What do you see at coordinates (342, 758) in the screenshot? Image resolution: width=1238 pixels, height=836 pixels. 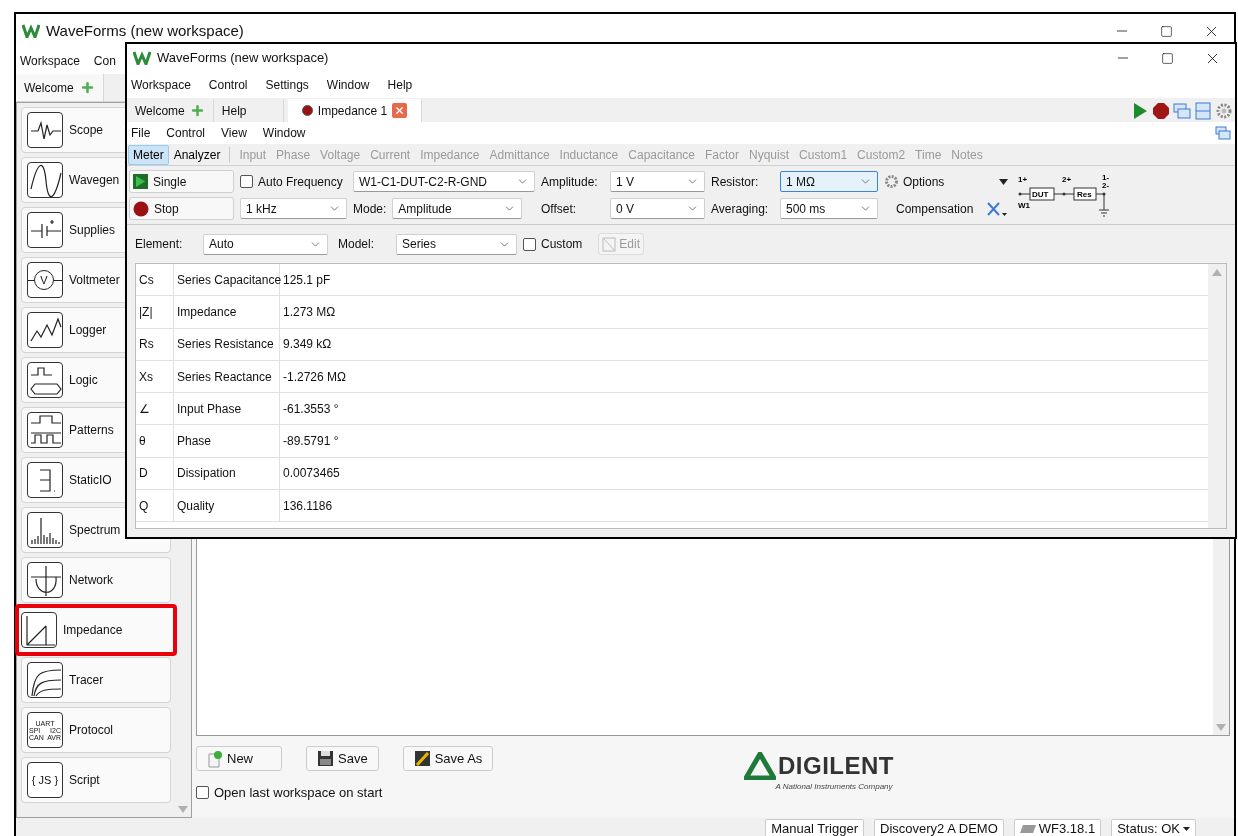 I see `action-button: Save` at bounding box center [342, 758].